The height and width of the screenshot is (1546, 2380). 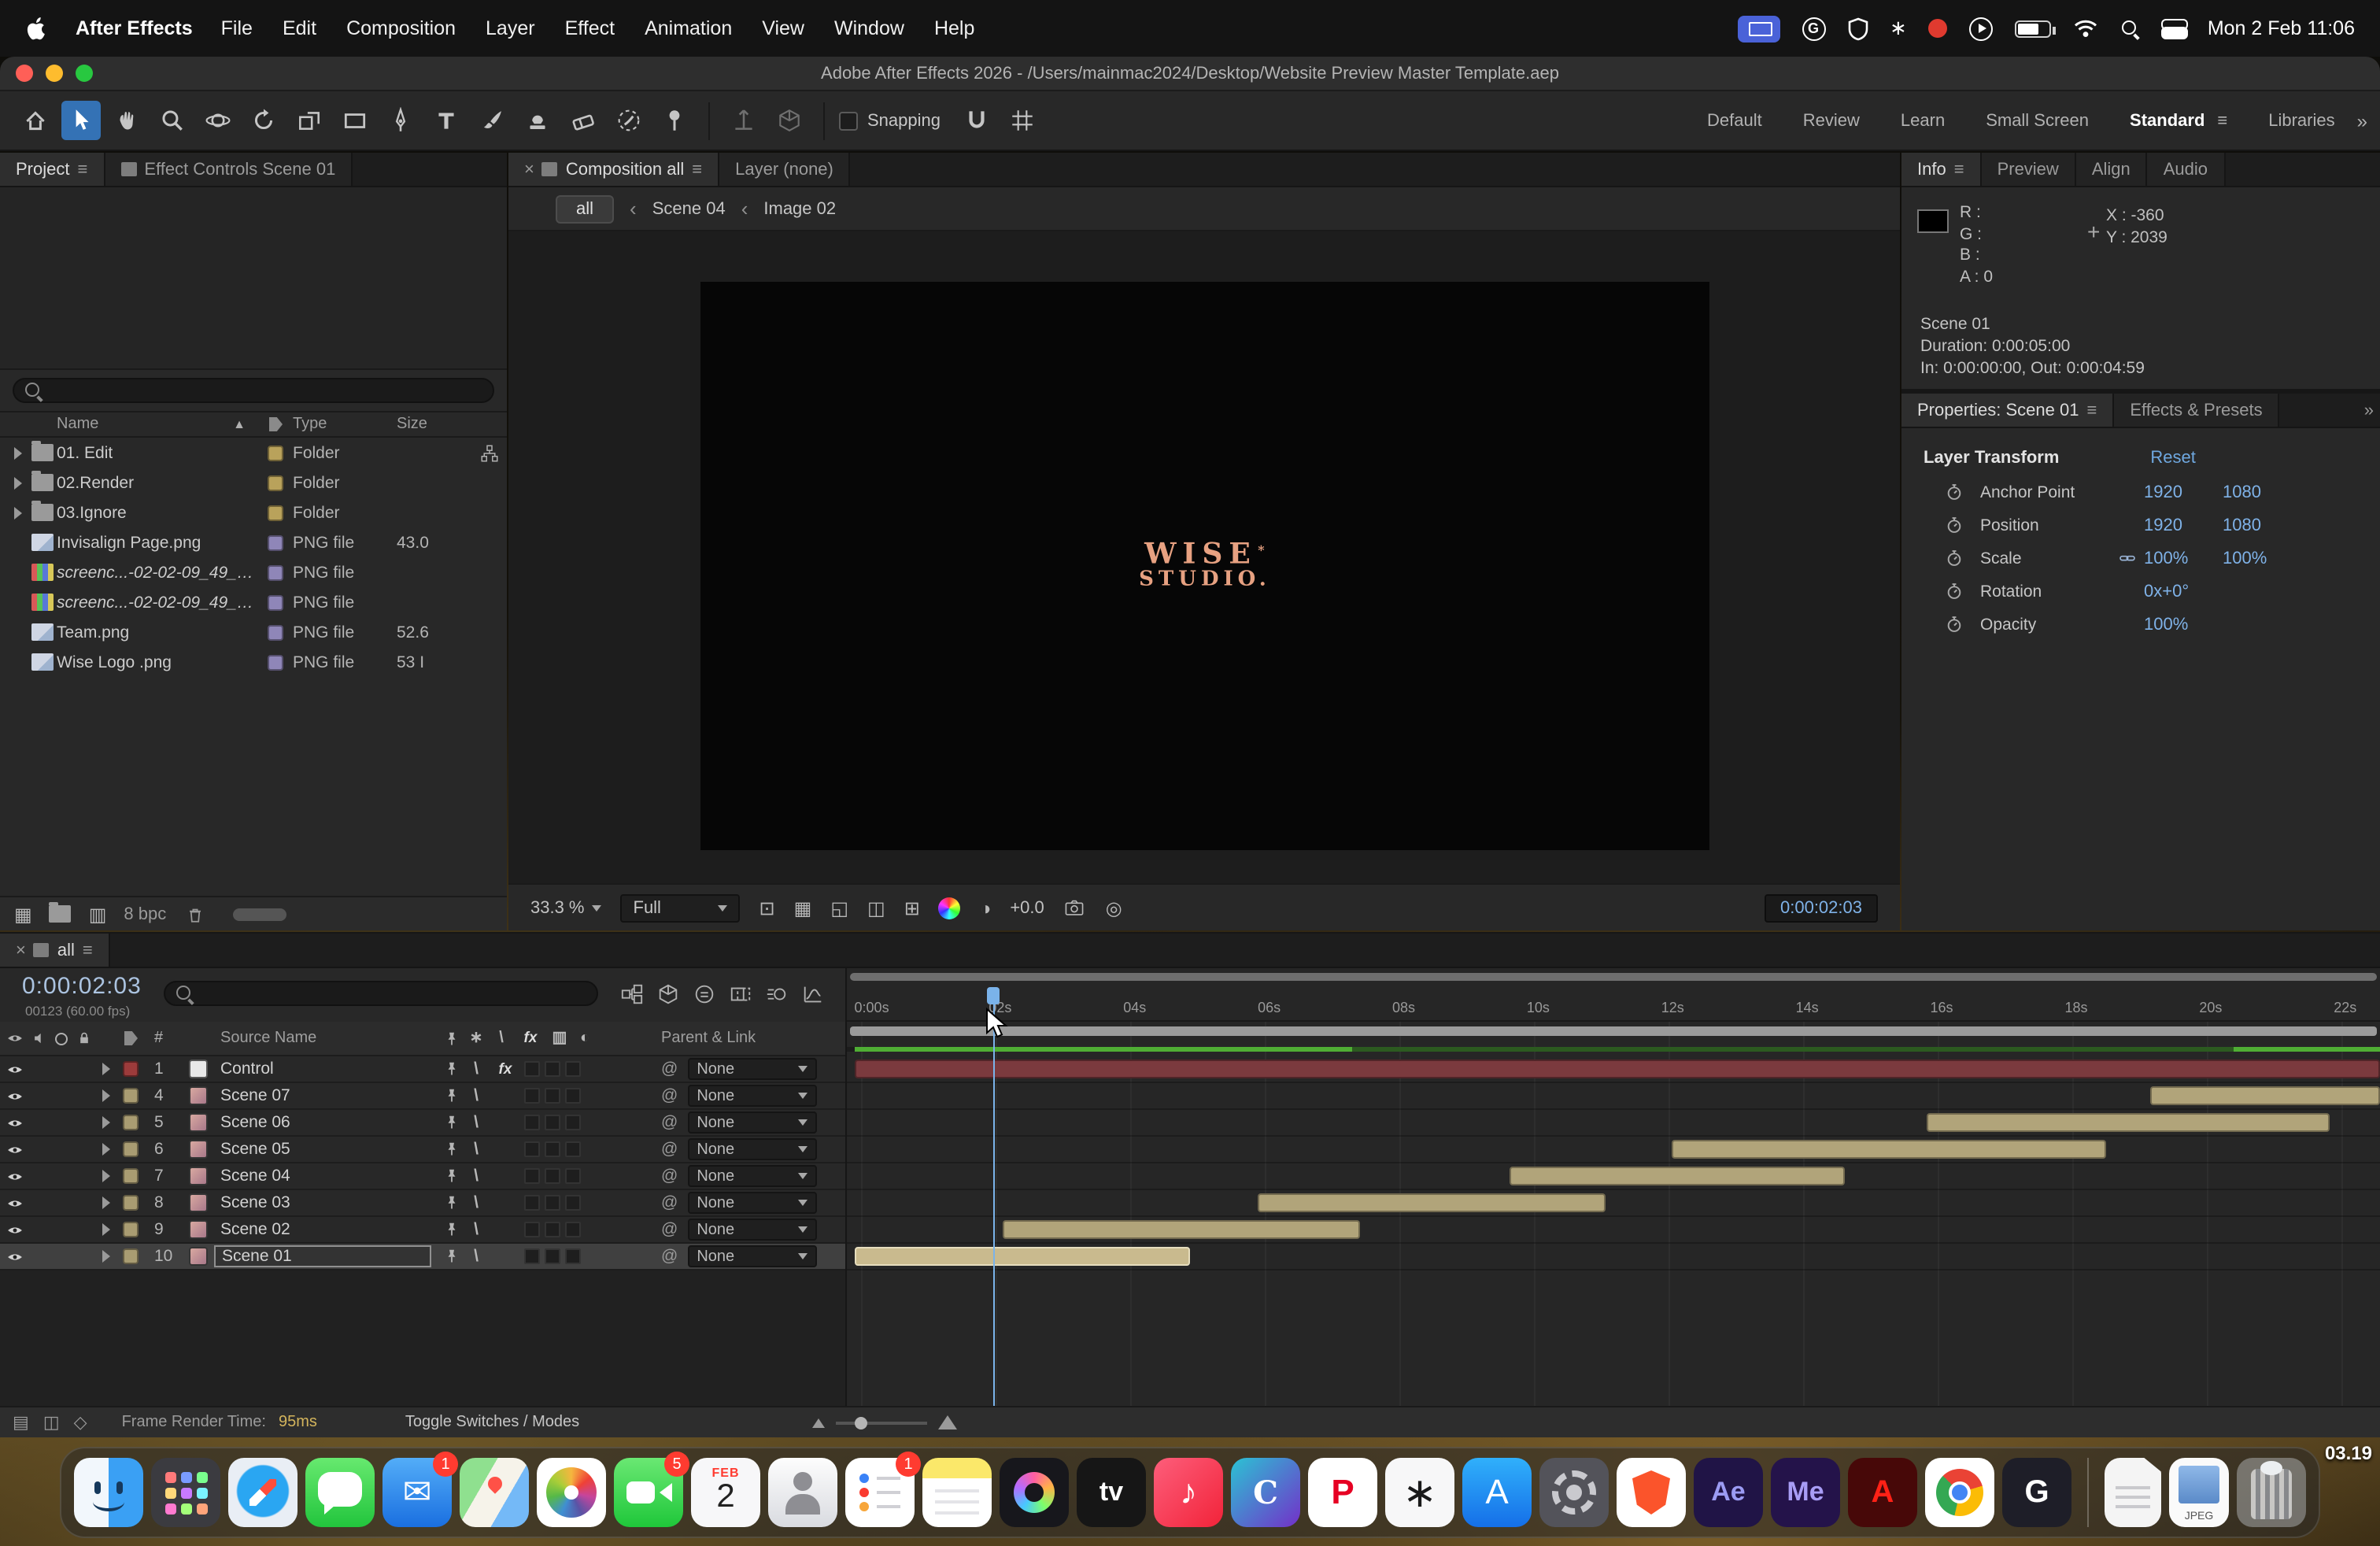 I want to click on rectangle-tool, so click(x=355, y=120).